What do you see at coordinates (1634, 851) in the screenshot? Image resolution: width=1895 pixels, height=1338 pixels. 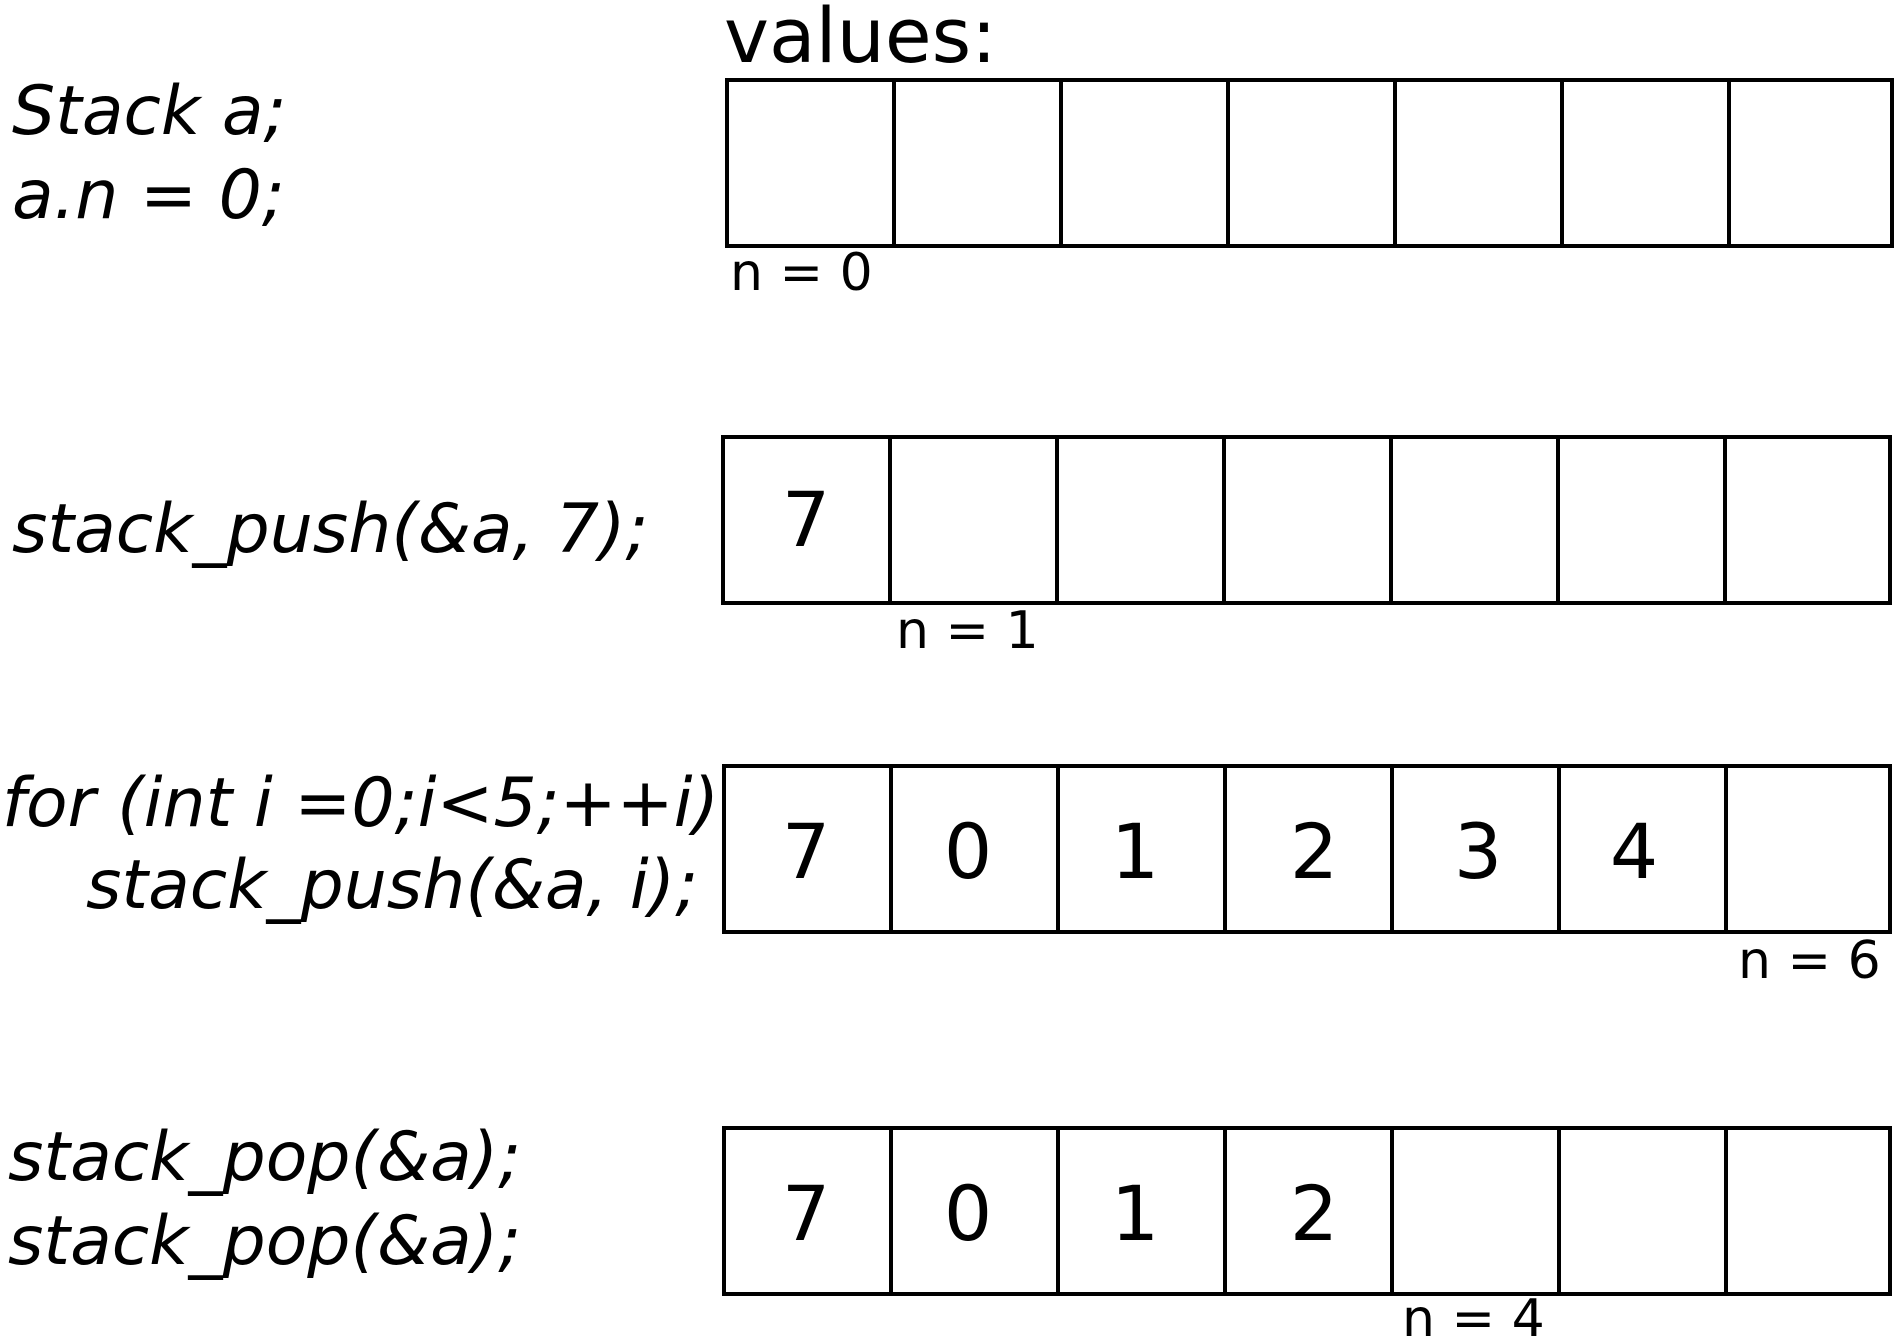 I see `cell-value: 4` at bounding box center [1634, 851].